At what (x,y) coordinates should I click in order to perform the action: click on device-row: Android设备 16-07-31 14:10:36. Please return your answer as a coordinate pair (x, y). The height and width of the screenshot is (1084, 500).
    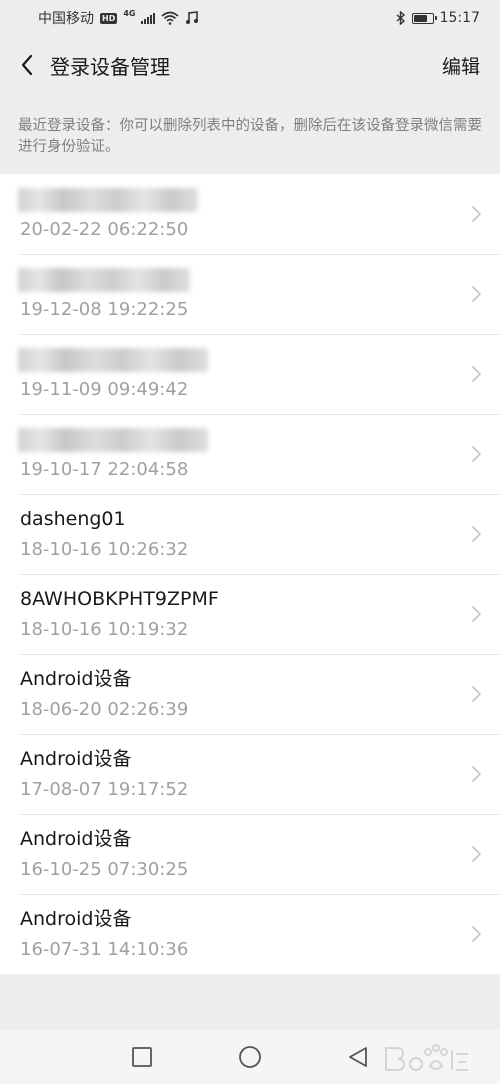
    Looking at the image, I should click on (250, 934).